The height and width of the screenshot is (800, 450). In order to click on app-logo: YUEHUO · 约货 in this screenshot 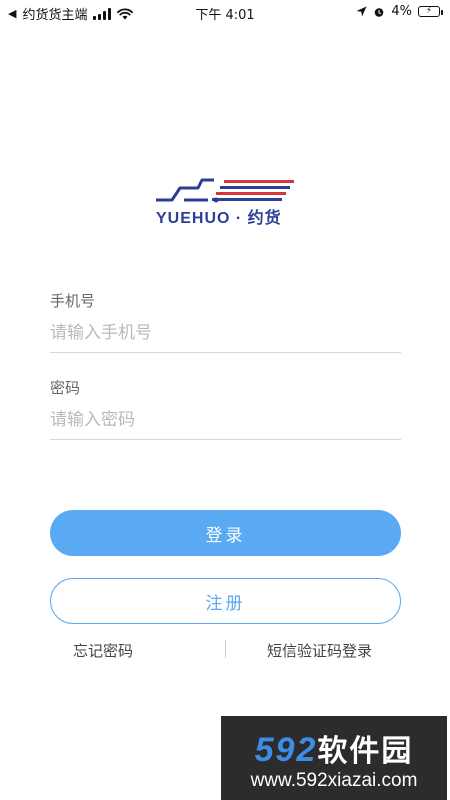, I will do `click(225, 202)`.